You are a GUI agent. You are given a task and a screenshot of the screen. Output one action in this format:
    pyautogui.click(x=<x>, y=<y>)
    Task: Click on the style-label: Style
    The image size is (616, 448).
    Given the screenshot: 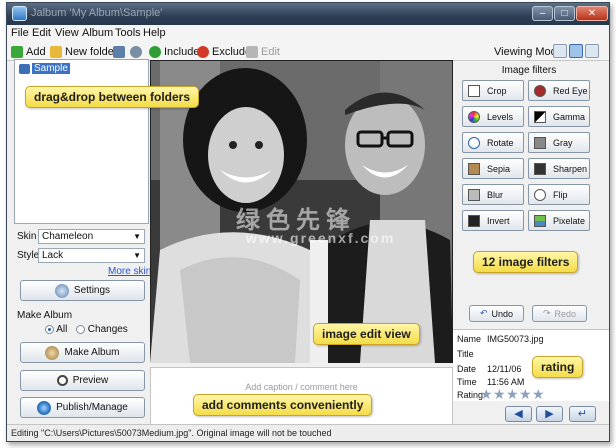 What is the action you would take?
    pyautogui.click(x=28, y=255)
    